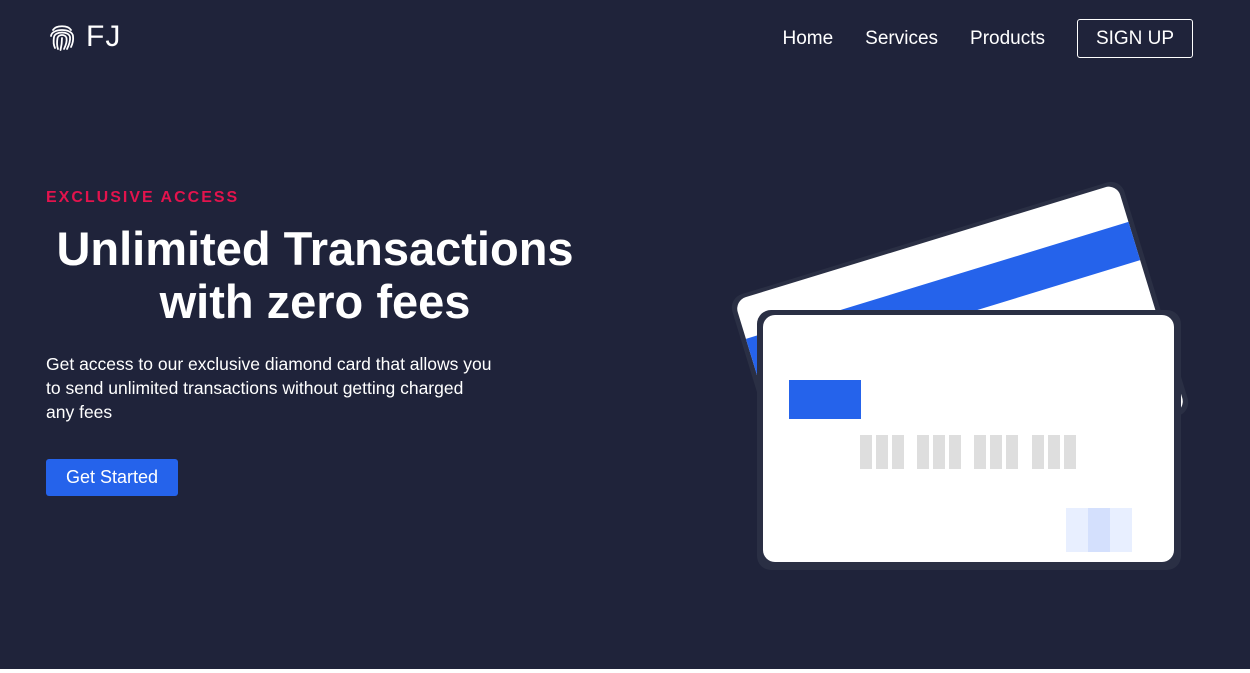  I want to click on signup-button: SIGN UP, so click(1135, 38).